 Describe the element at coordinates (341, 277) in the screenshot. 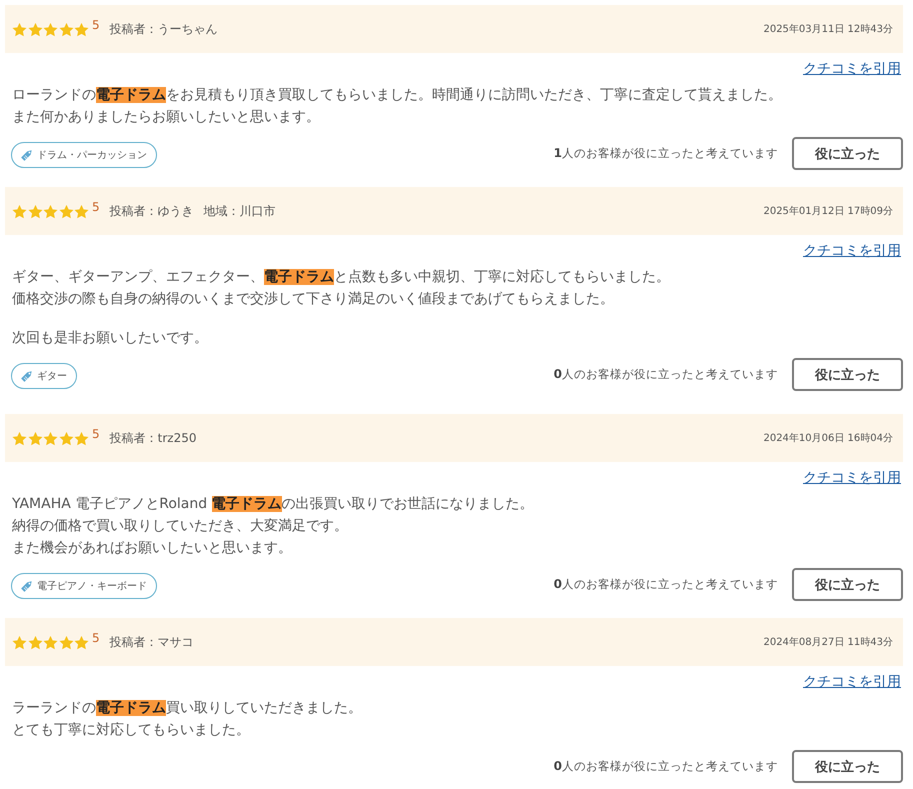

I see `review-text: ギター、ギターアンプ、エフェクター、電子ドラムと点数も多い中親切、丁寧に対応してもらいました。` at that location.